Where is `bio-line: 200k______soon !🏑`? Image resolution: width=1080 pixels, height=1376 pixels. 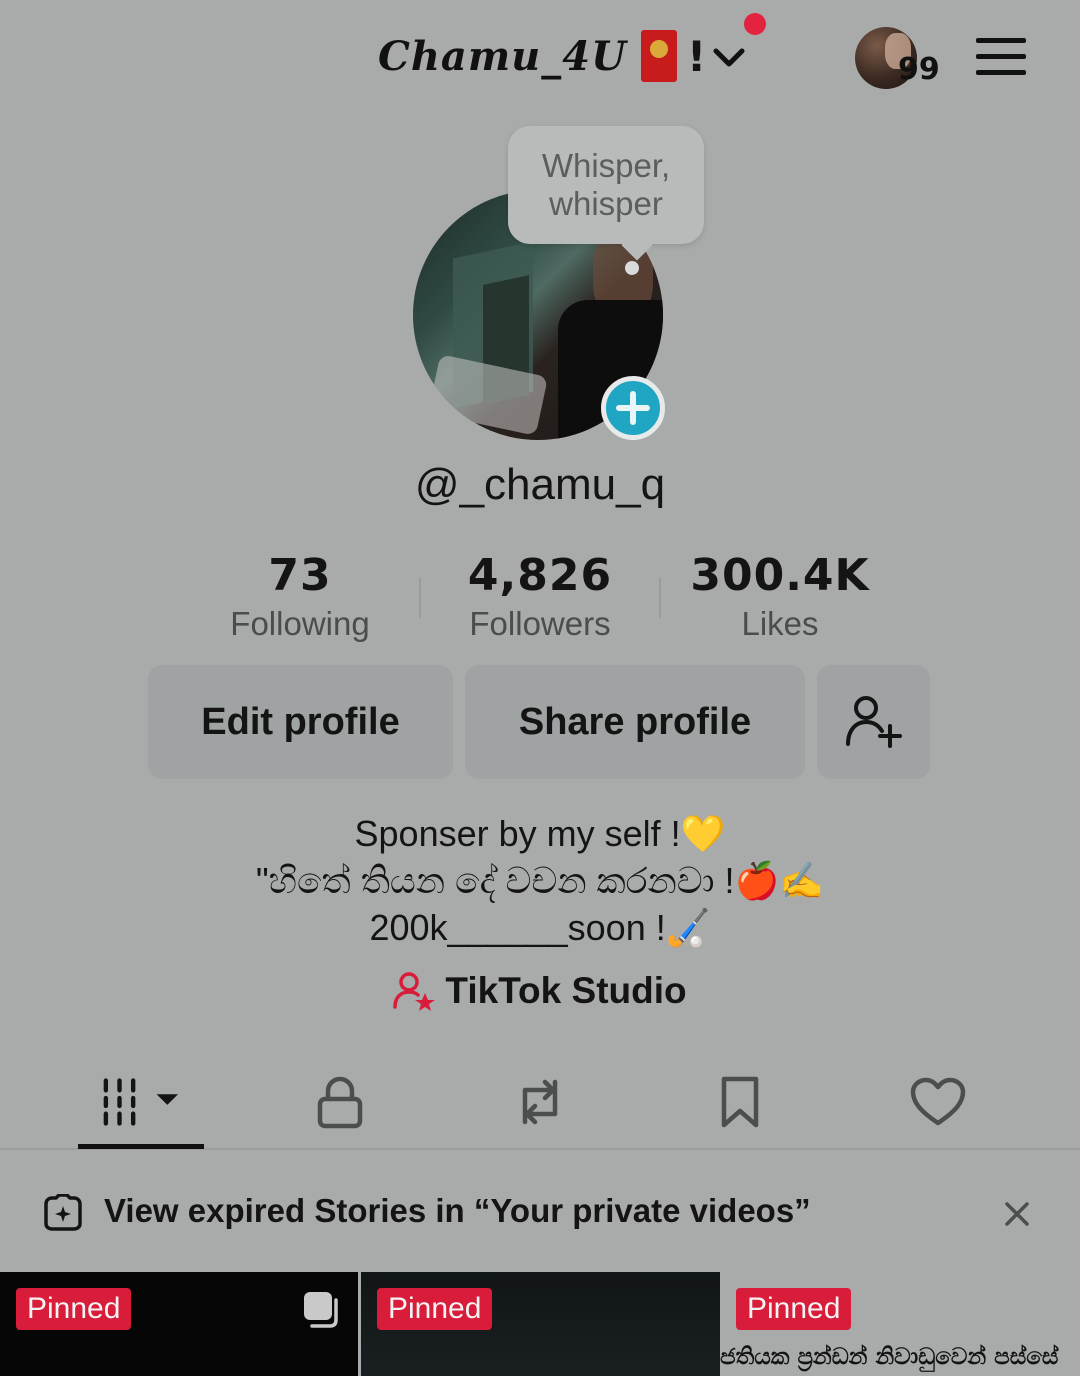 bio-line: 200k______soon !🏑 is located at coordinates (540, 927).